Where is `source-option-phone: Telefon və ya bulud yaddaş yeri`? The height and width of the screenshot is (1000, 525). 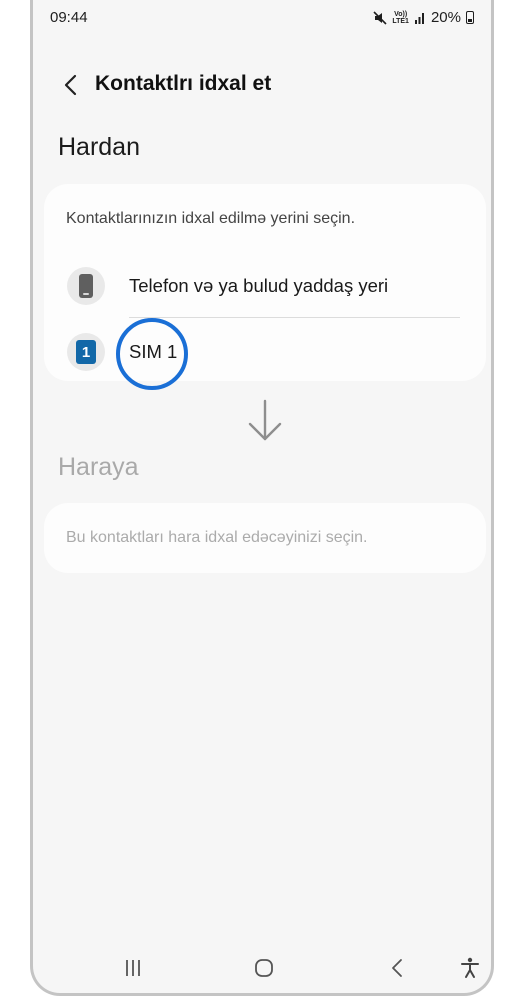 source-option-phone: Telefon və ya bulud yaddaş yeri is located at coordinates (265, 286).